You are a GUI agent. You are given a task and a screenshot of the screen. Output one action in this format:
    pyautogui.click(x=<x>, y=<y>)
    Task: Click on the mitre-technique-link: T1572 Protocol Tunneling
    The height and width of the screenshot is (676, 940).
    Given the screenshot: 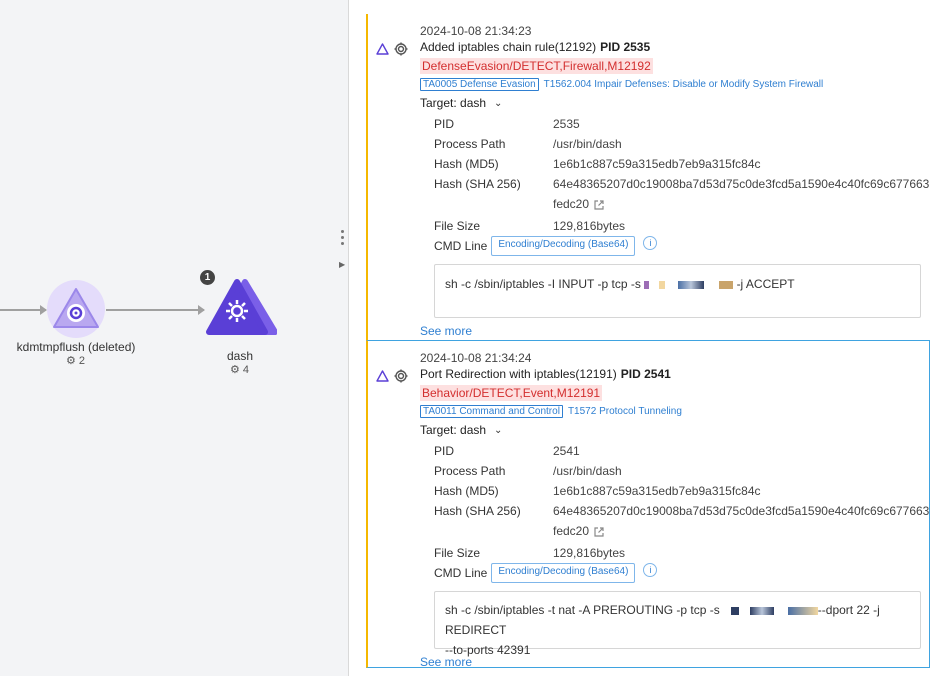 What is the action you would take?
    pyautogui.click(x=625, y=411)
    